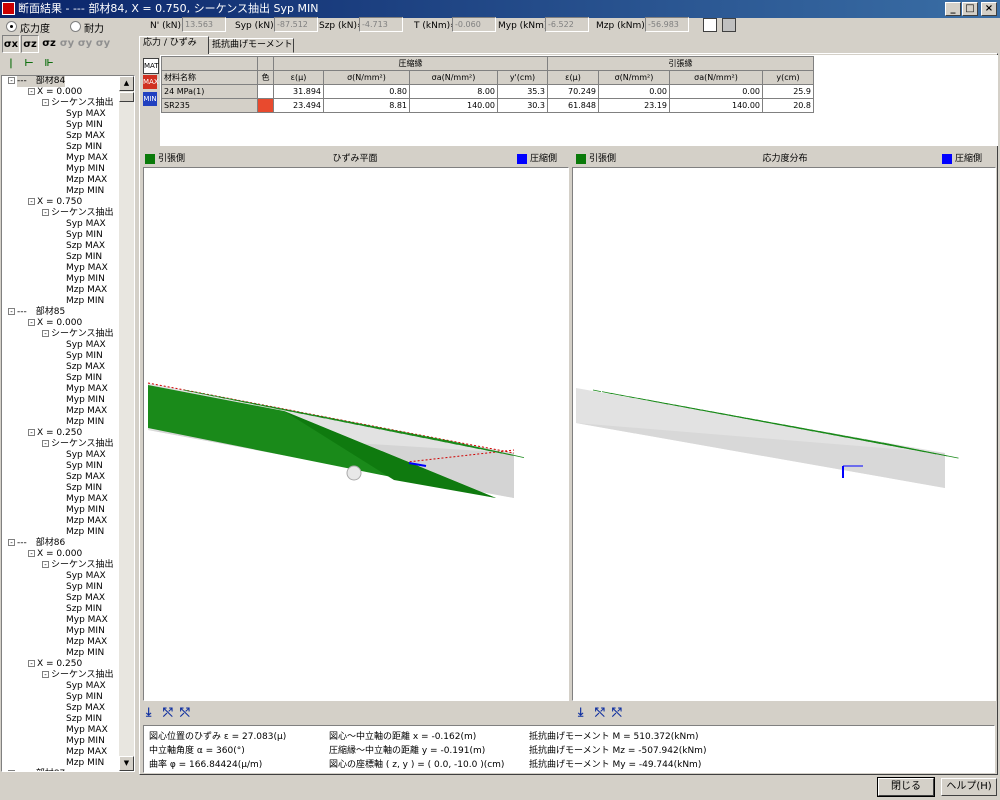 The width and height of the screenshot is (1000, 800). What do you see at coordinates (151, 66) in the screenshot?
I see `material-icon: MAT` at bounding box center [151, 66].